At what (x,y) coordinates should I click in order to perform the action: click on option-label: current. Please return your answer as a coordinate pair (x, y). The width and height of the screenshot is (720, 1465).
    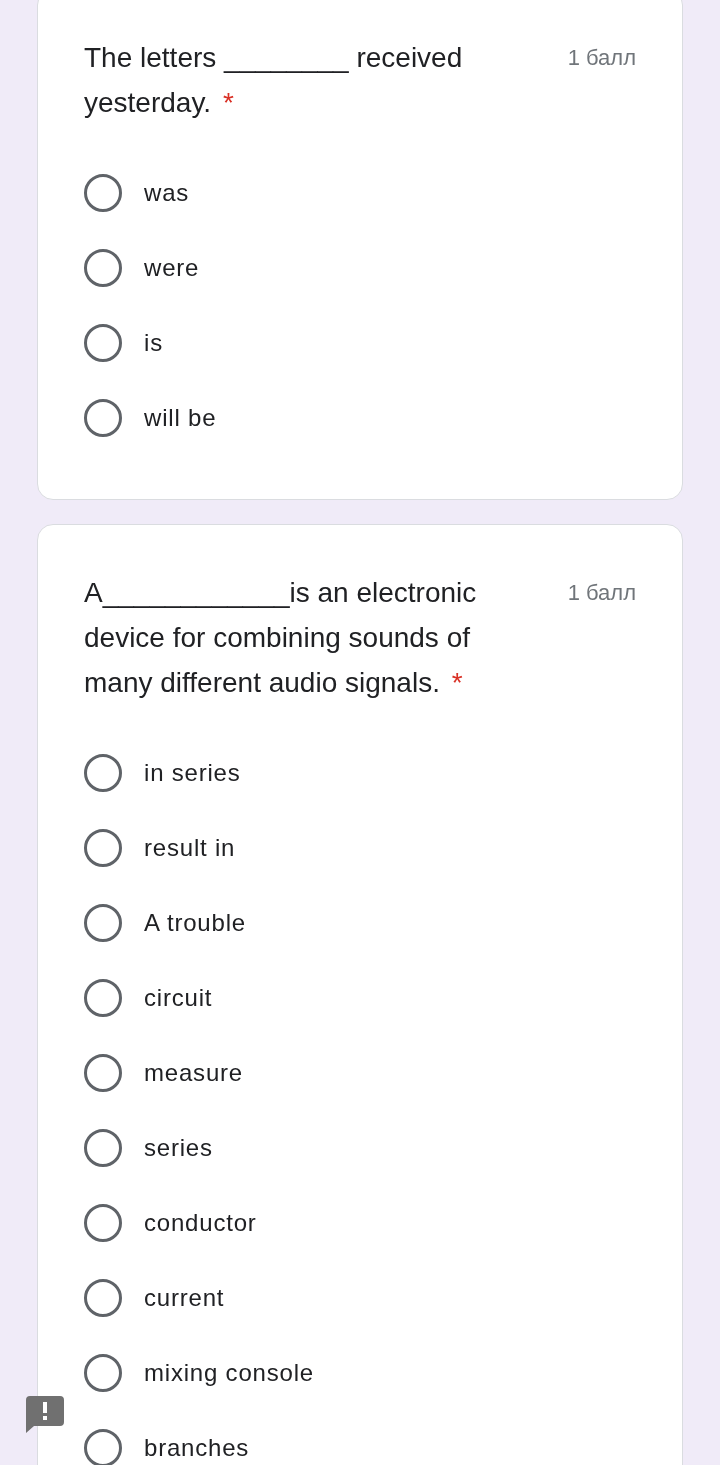
    Looking at the image, I should click on (184, 1297).